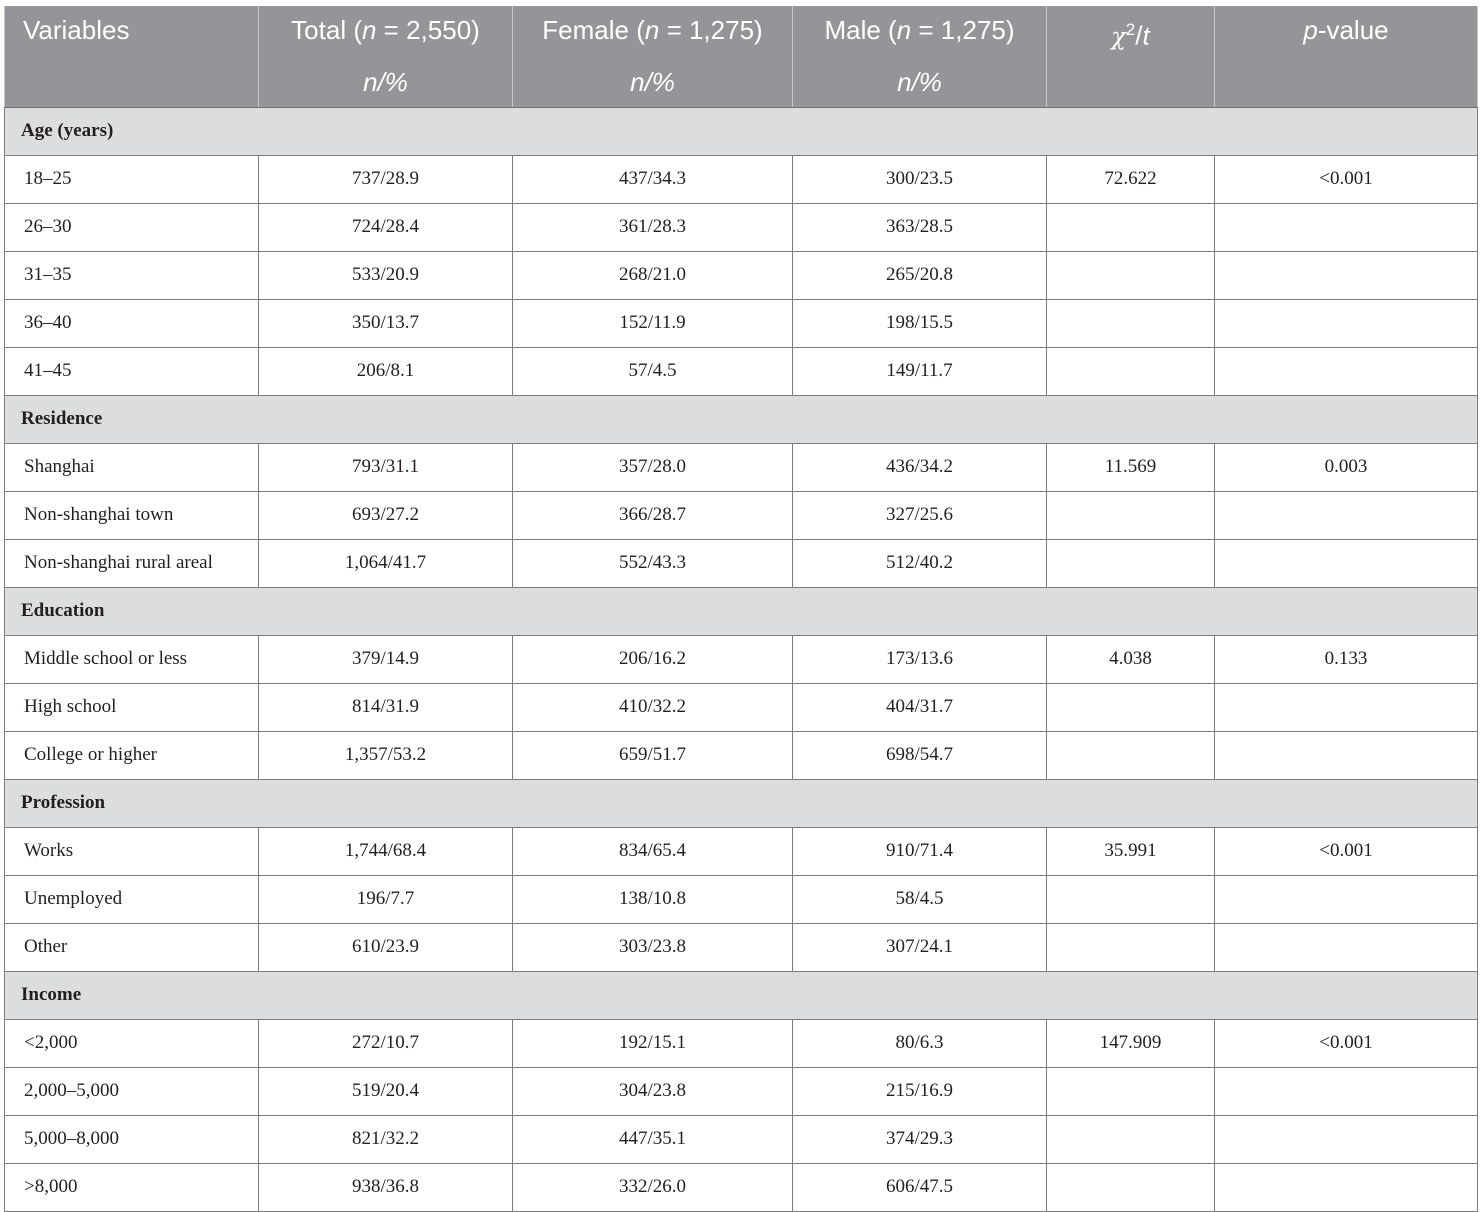 This screenshot has height=1212, width=1481. I want to click on cell-male: 173/13.6, so click(919, 659).